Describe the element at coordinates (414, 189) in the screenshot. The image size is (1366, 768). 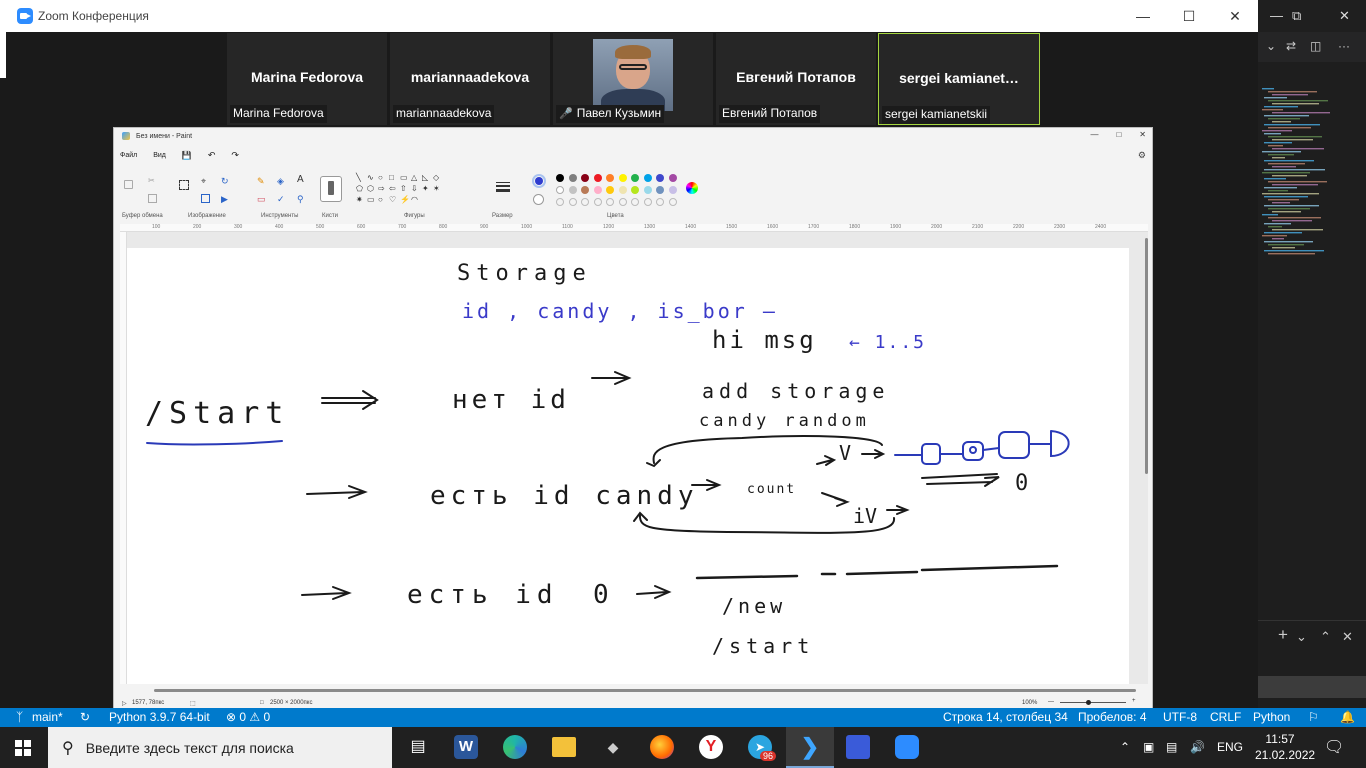
I see `shape-option-icon: ⇩` at that location.